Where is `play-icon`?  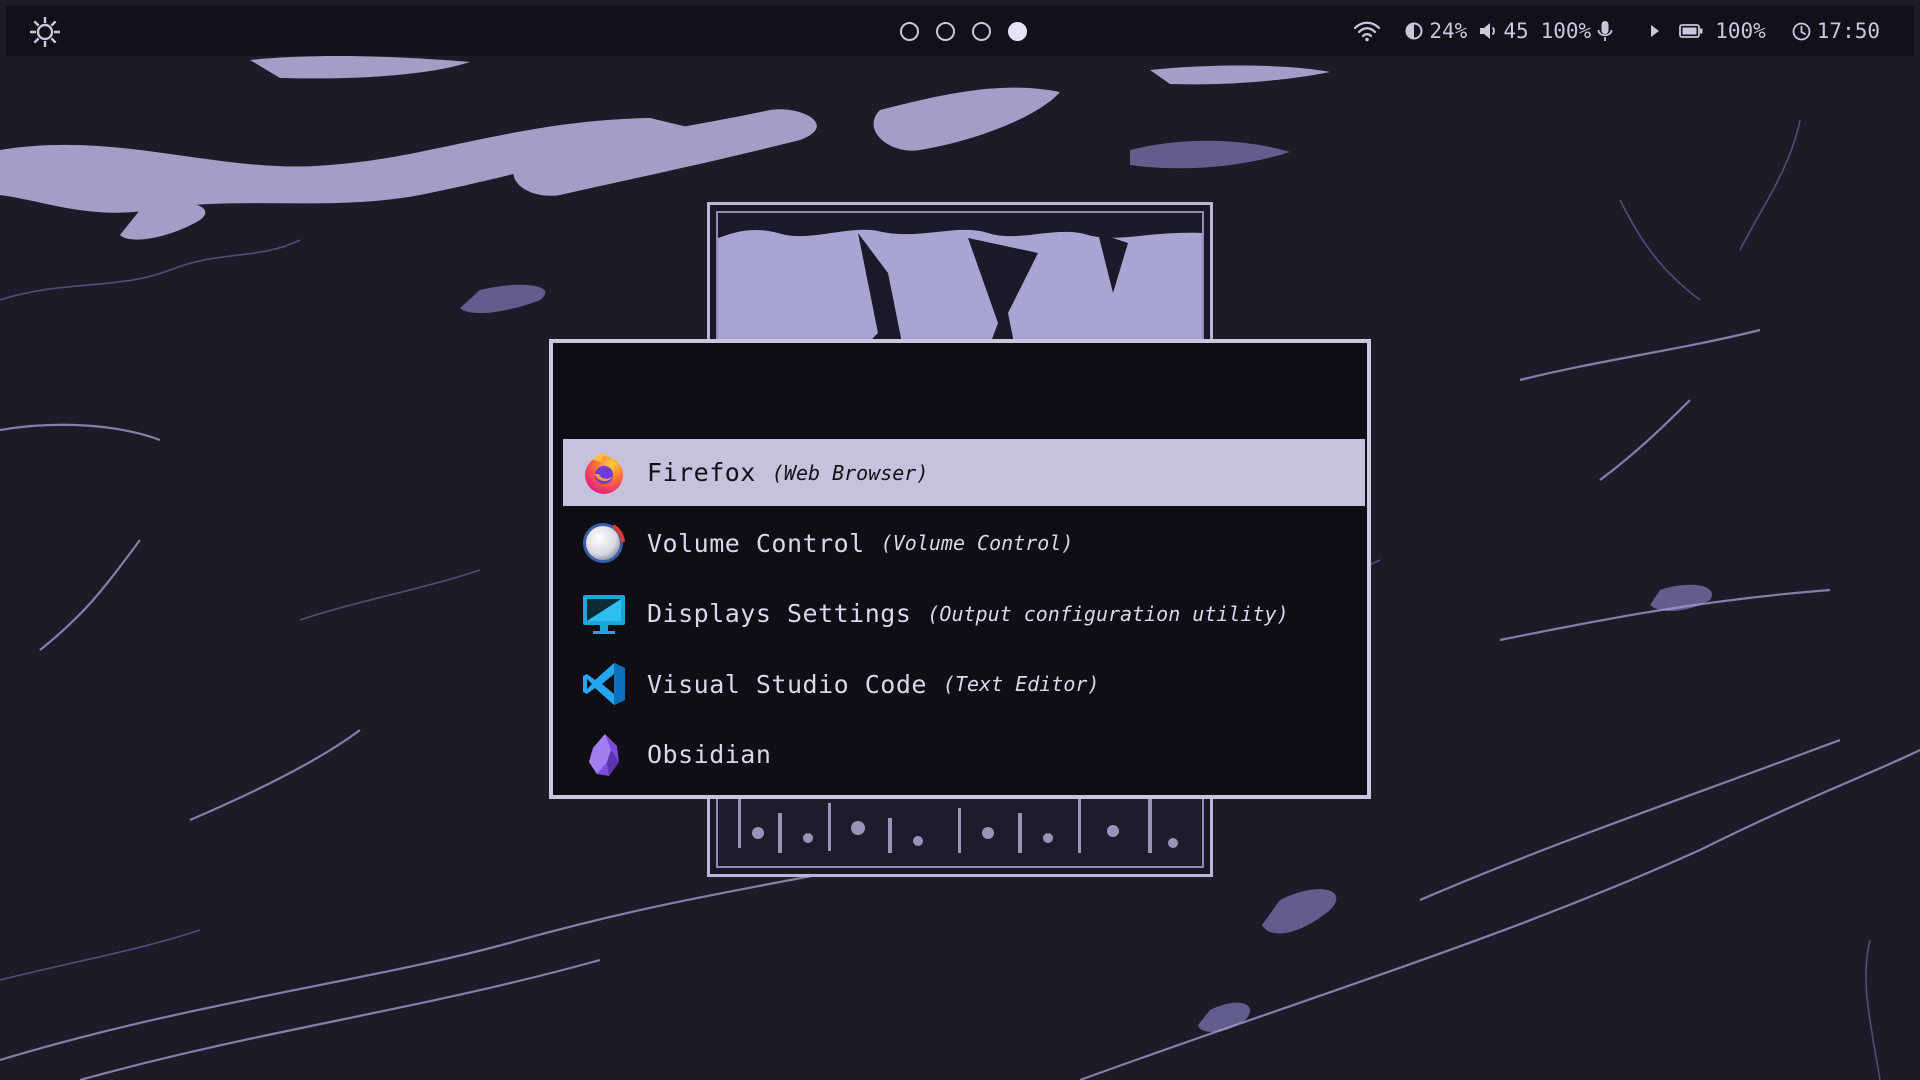 play-icon is located at coordinates (1655, 31).